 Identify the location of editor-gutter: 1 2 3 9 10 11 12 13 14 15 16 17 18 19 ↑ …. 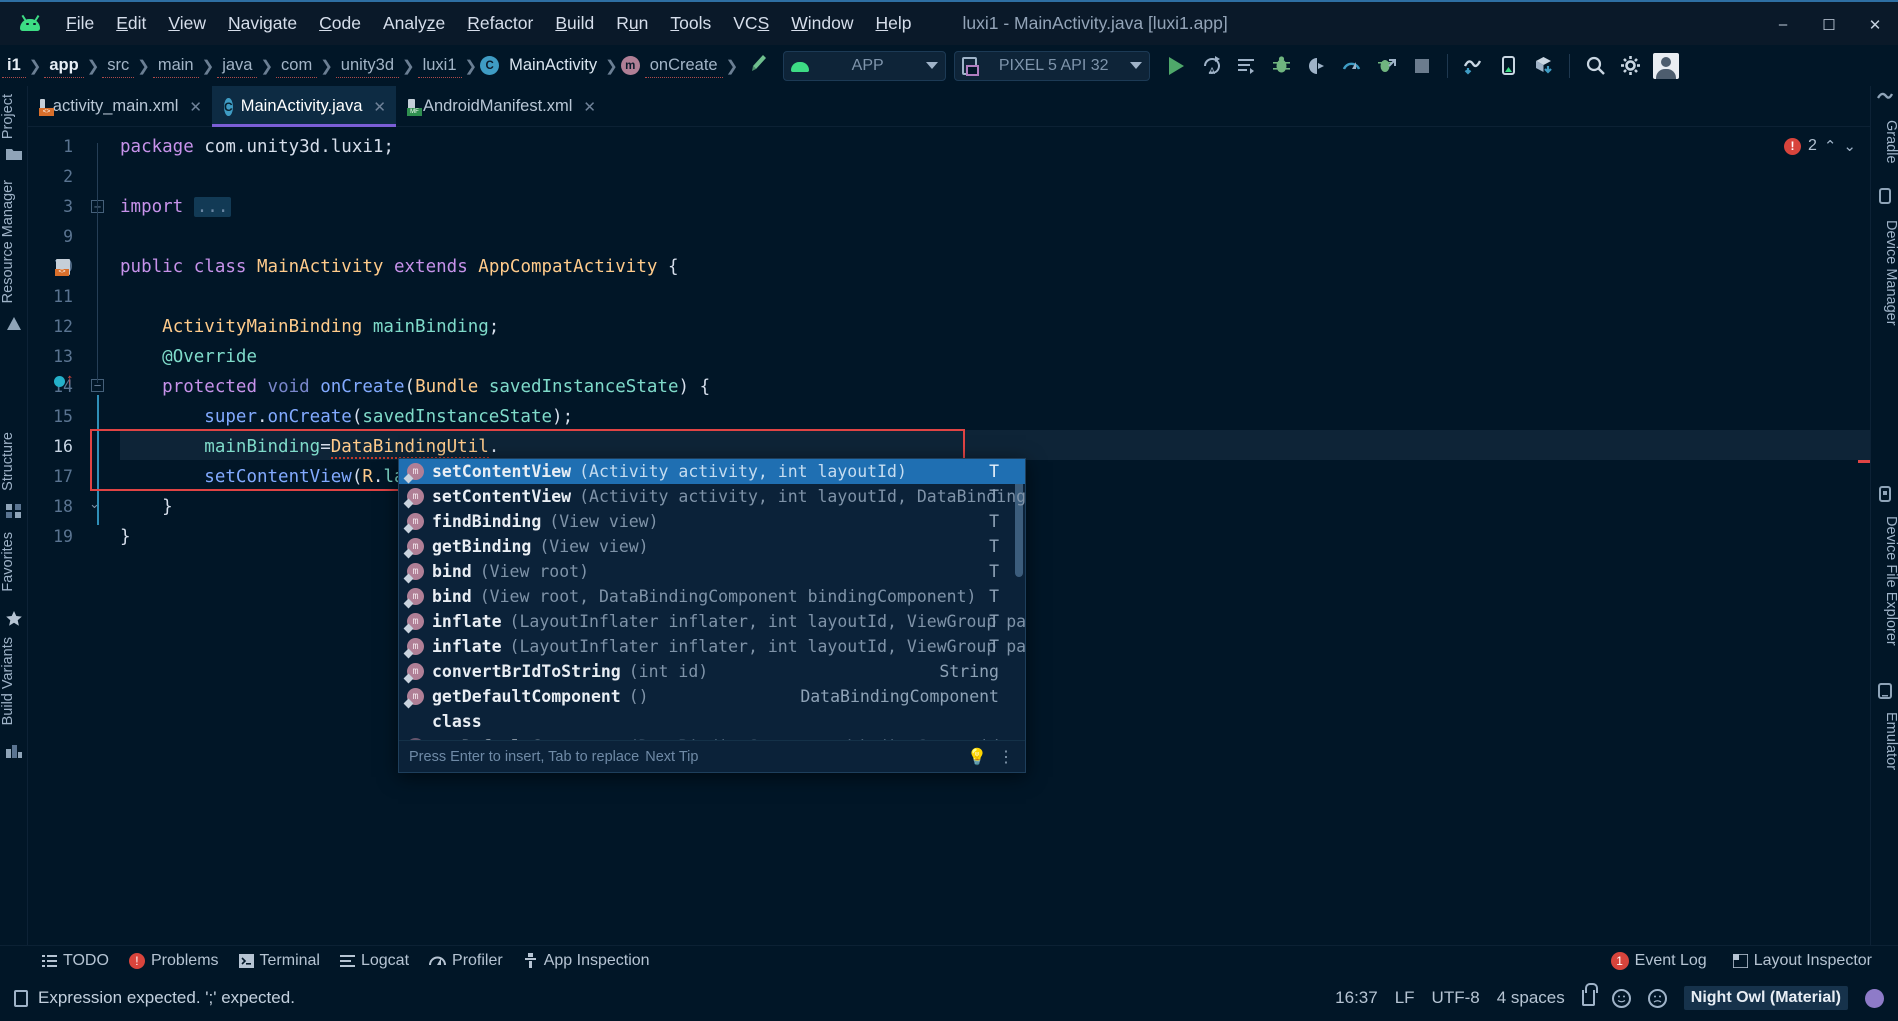
(74, 536).